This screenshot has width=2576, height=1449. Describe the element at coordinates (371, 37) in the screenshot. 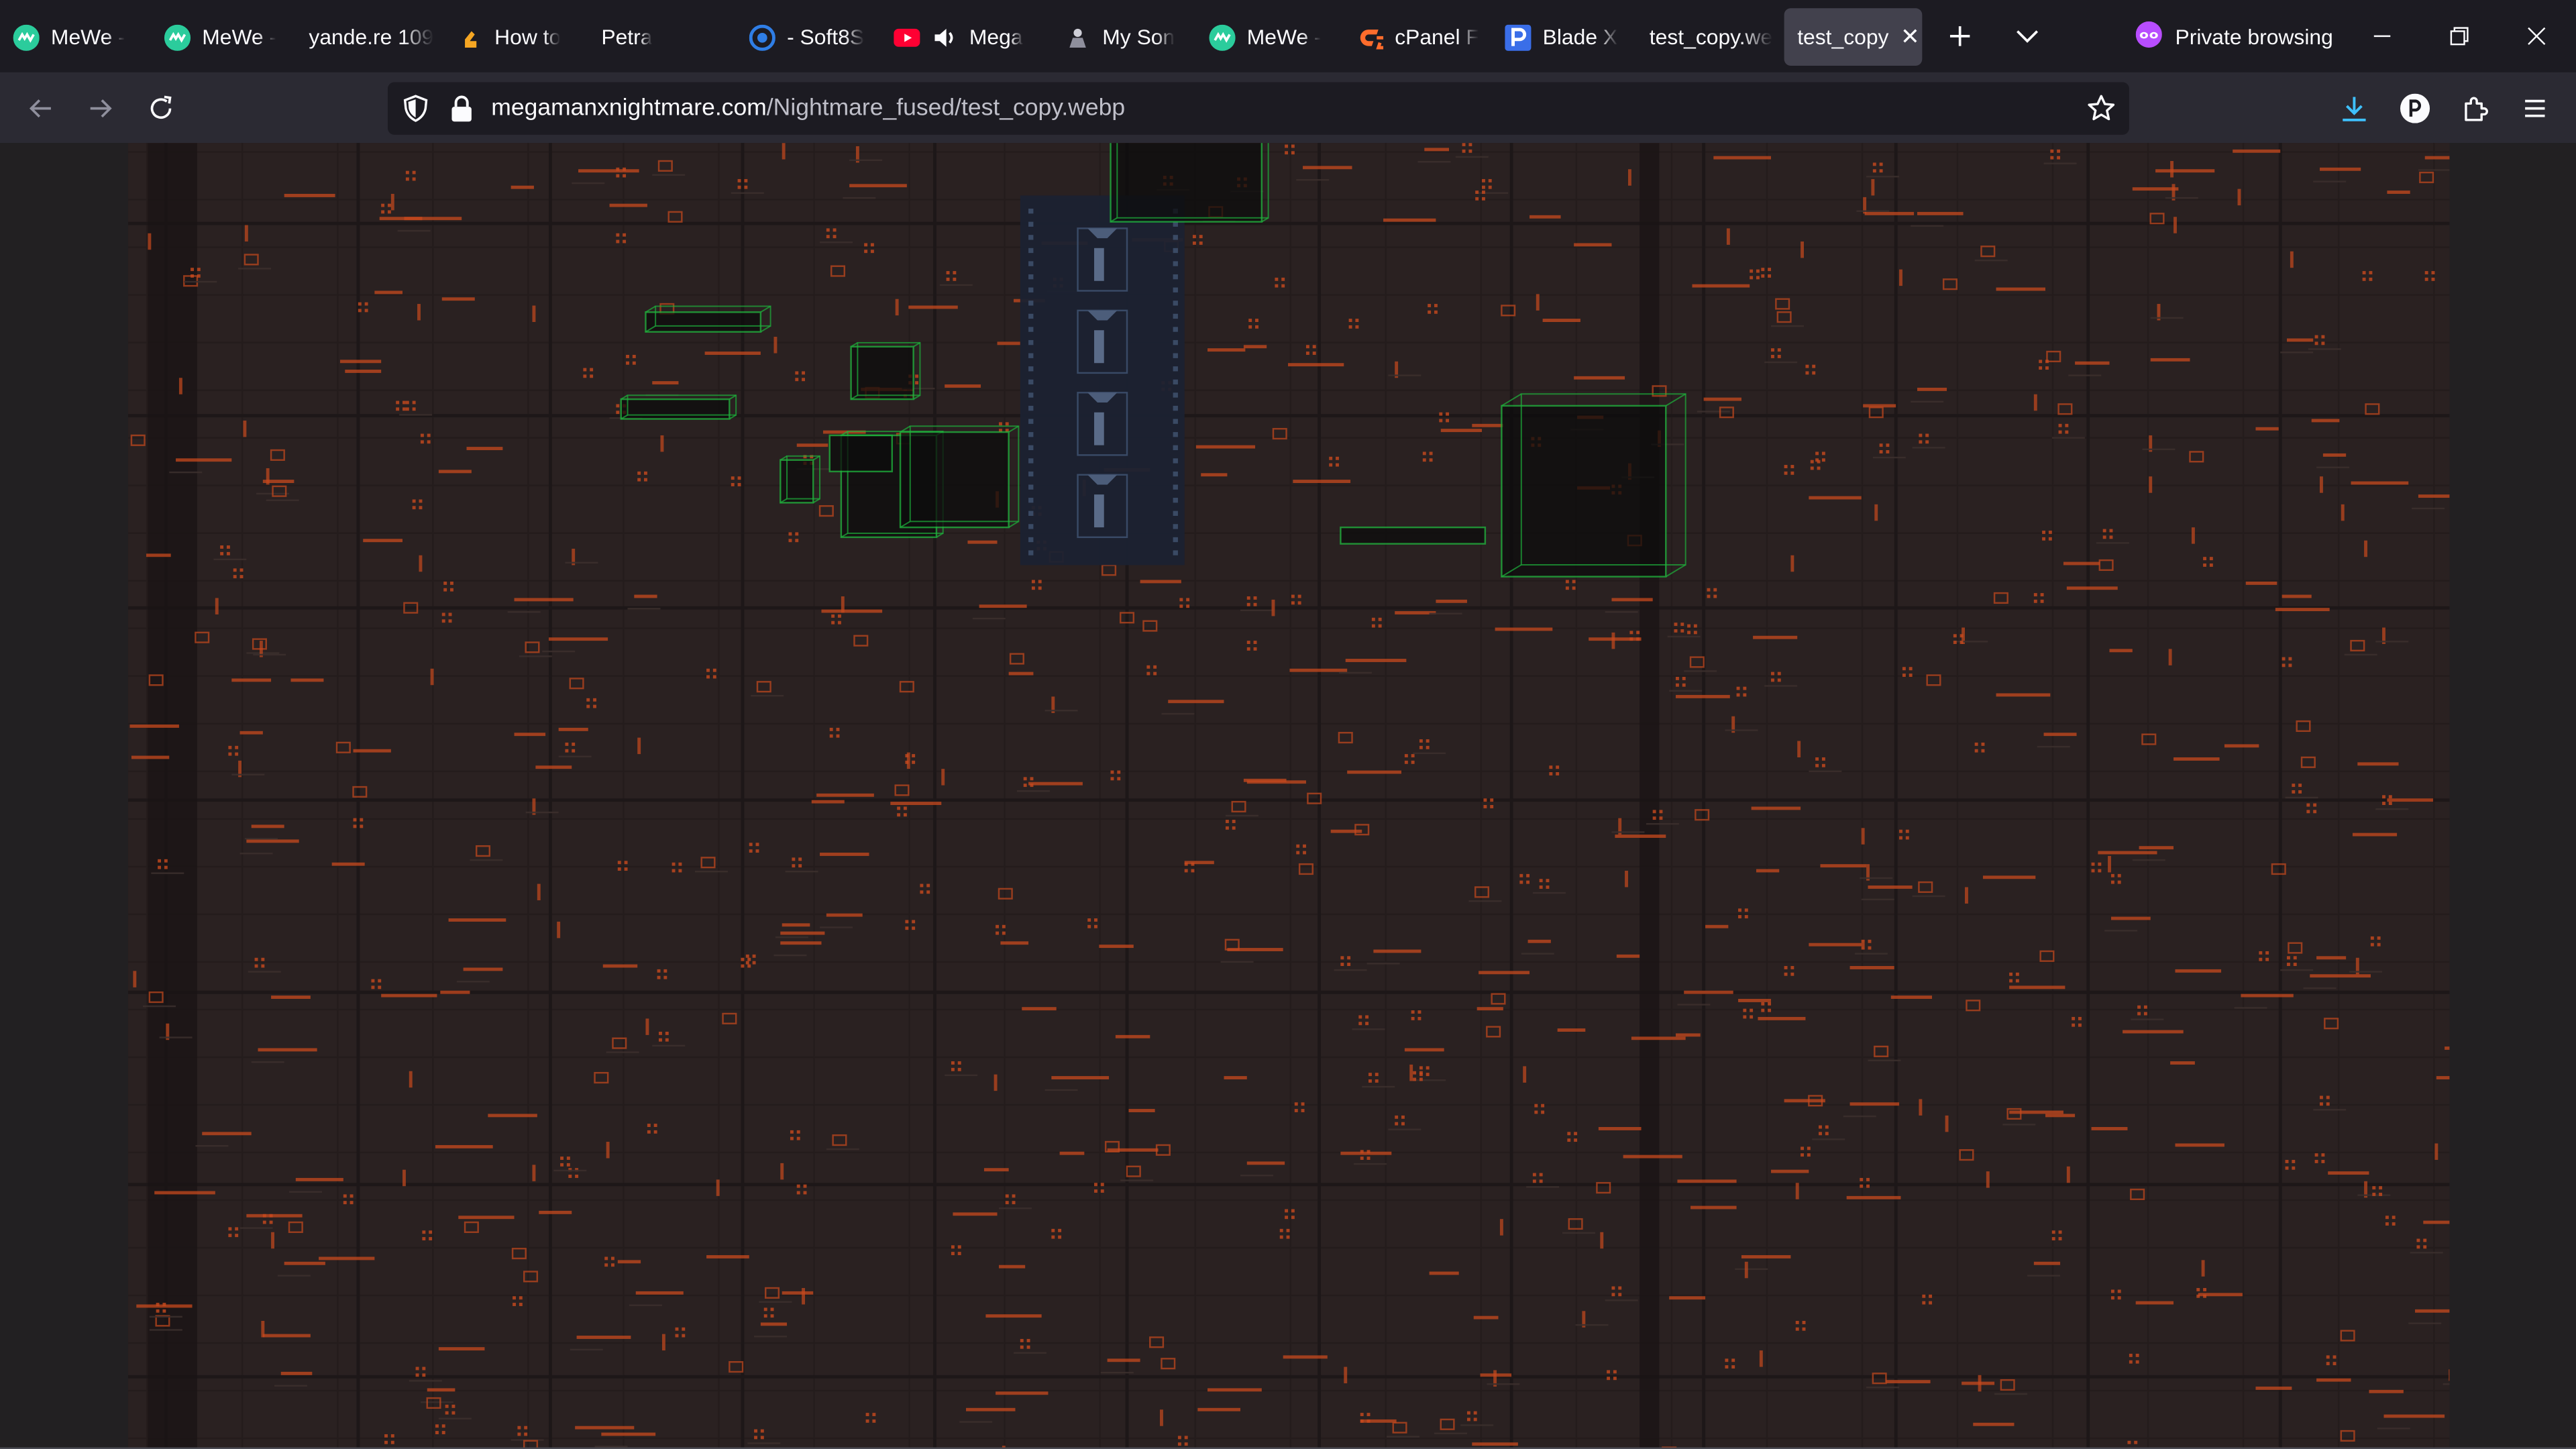

I see `tab-label: yande.re 109` at that location.